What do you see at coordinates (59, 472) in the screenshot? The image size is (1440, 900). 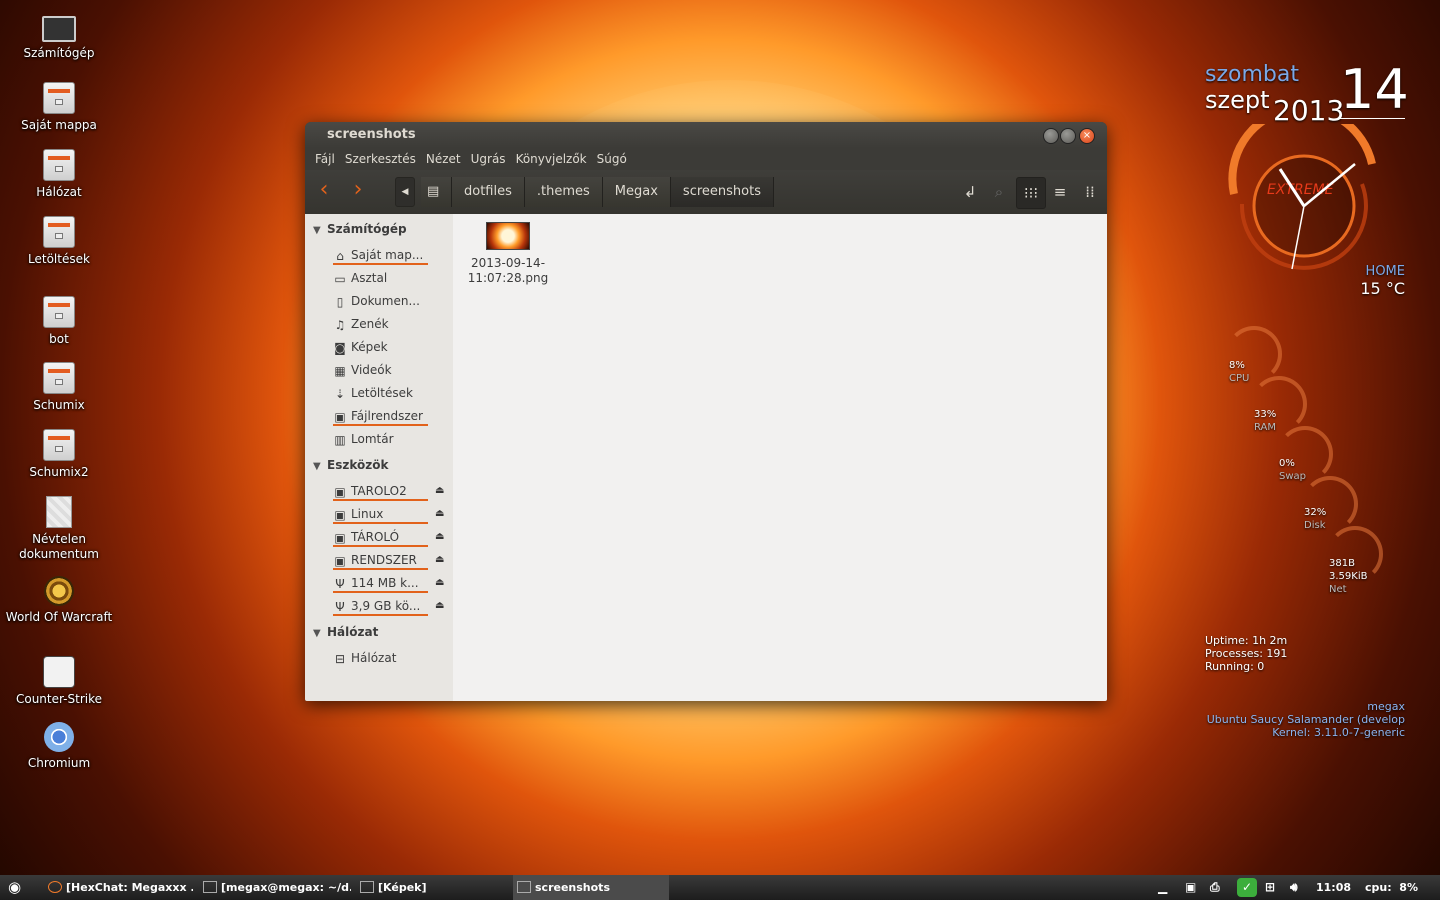 I see `desktop-icon-label: Schumix2` at bounding box center [59, 472].